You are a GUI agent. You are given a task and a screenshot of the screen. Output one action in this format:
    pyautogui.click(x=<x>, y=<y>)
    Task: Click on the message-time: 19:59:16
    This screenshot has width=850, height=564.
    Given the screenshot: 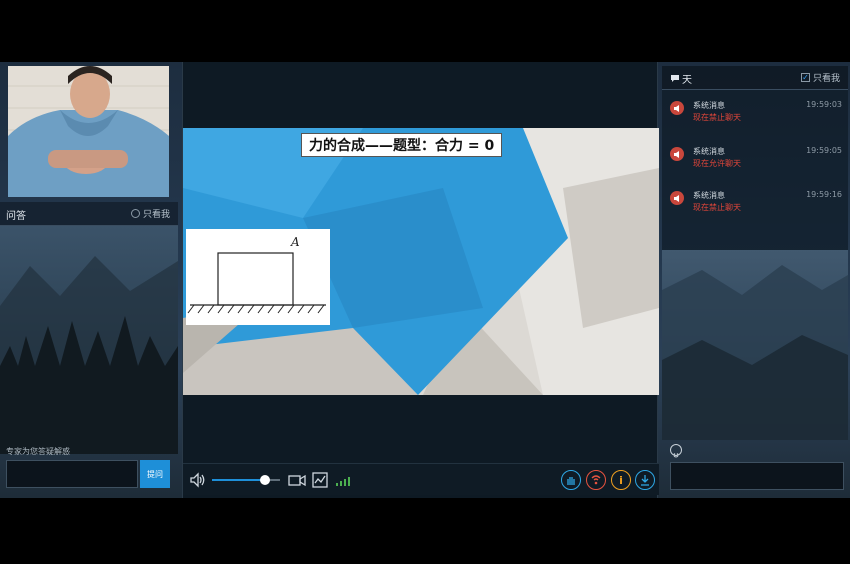 What is the action you would take?
    pyautogui.click(x=824, y=194)
    